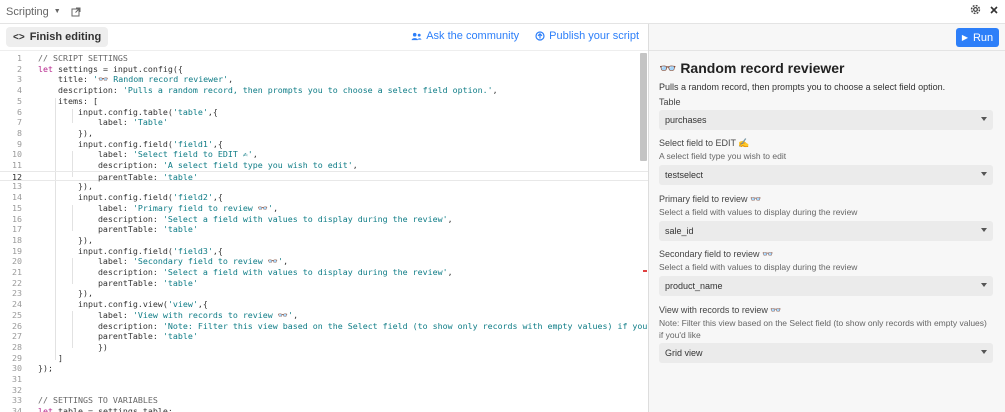 Image resolution: width=1005 pixels, height=412 pixels. I want to click on code-line: 10 label: 'Select field to EDIT ✍',, so click(324, 154).